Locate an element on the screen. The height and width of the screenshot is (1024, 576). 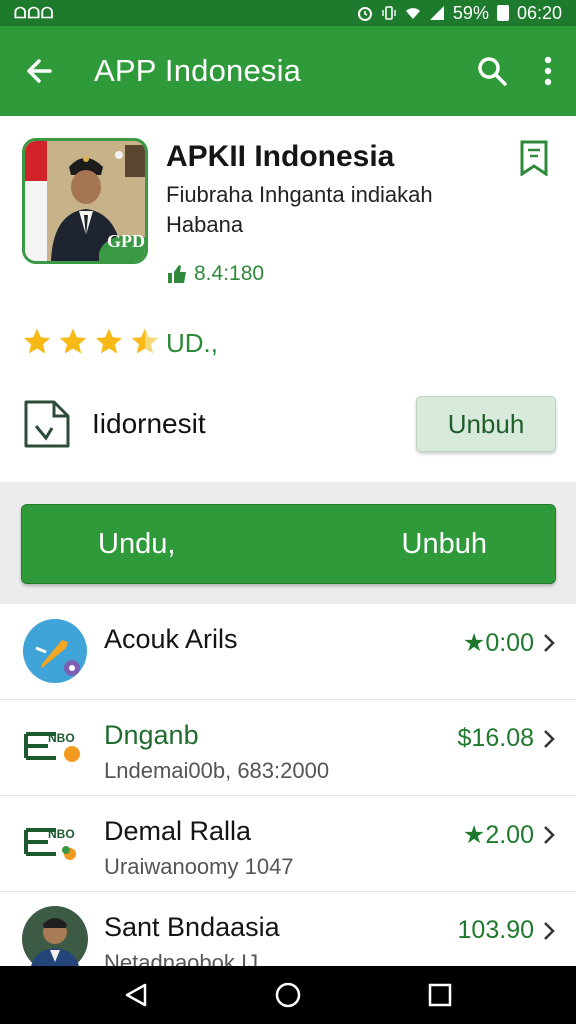
list-item-subtitle: Lndemai00b, 683:2000 is located at coordinates (217, 770).